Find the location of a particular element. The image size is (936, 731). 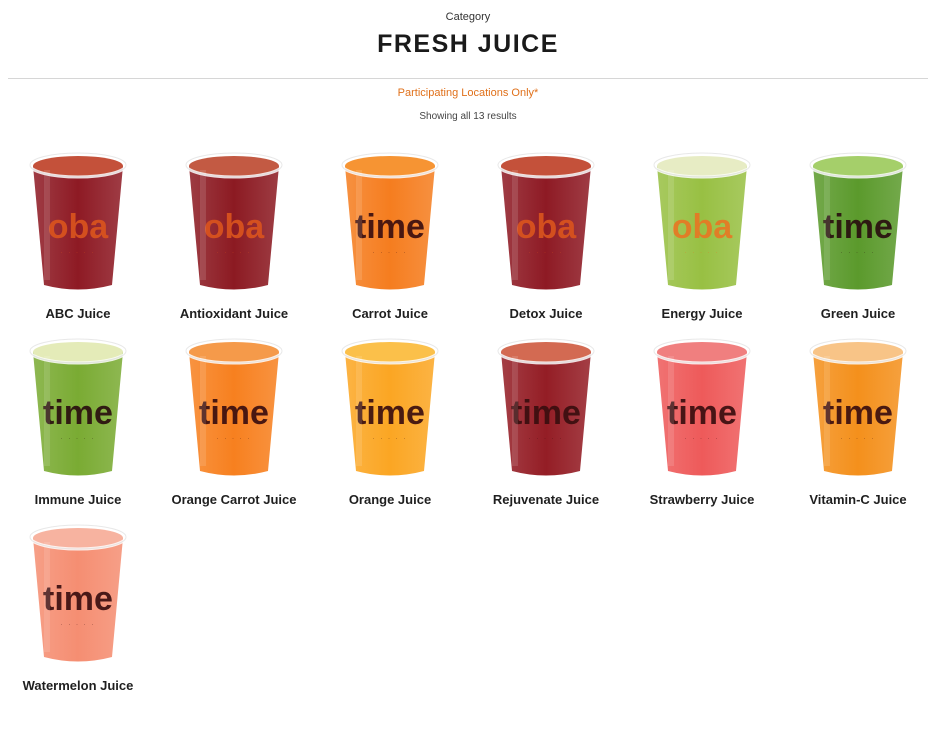

product-name-link: Energy Juice is located at coordinates (702, 313).